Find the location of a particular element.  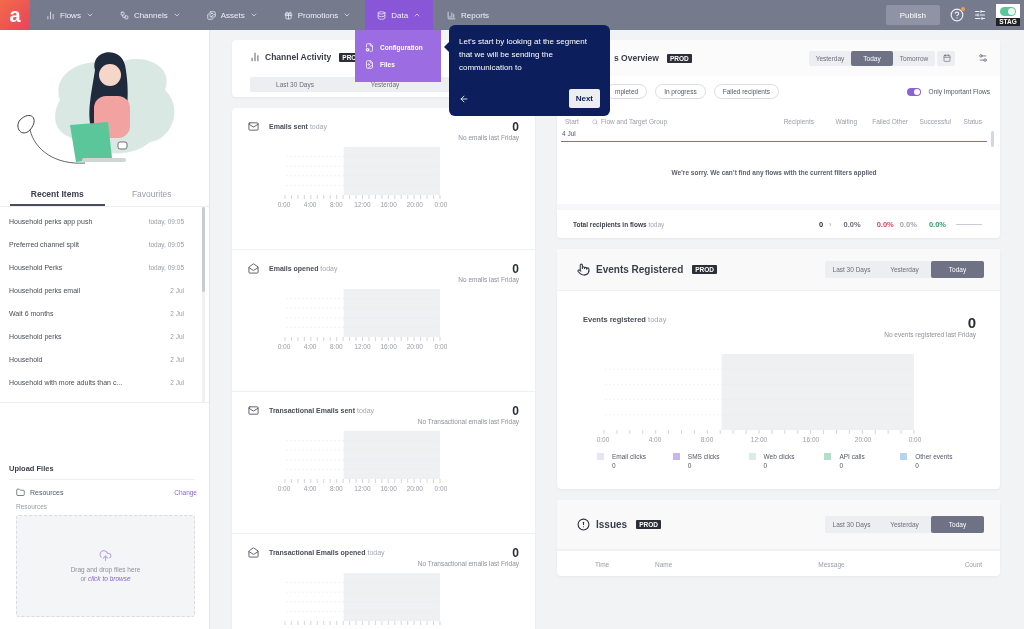

card-title: Channel Activity is located at coordinates (298, 57).